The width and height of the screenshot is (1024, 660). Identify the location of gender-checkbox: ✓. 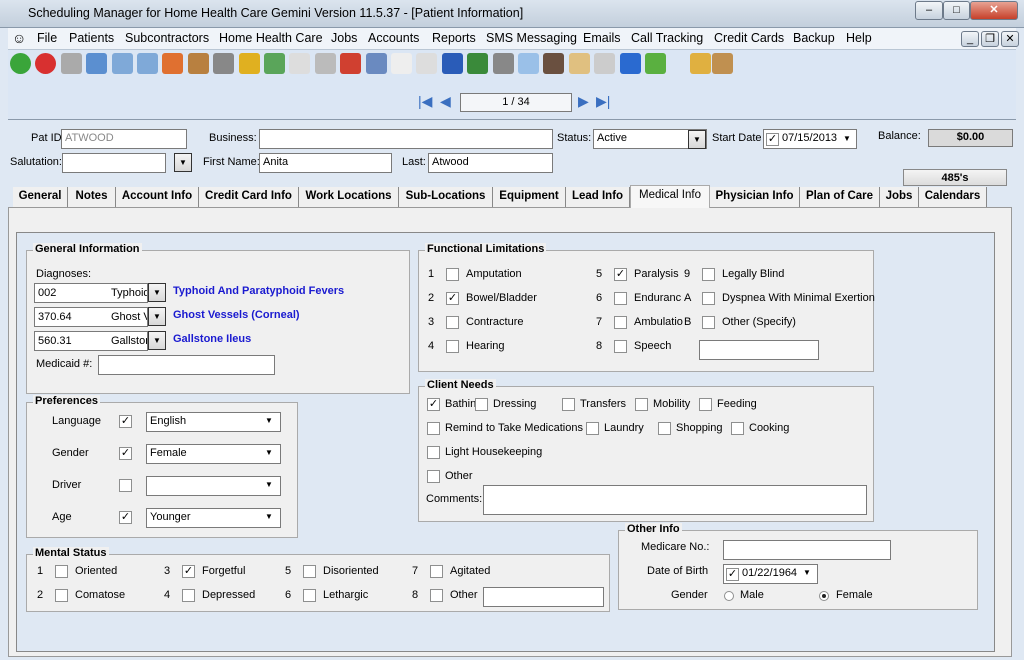
(125, 453).